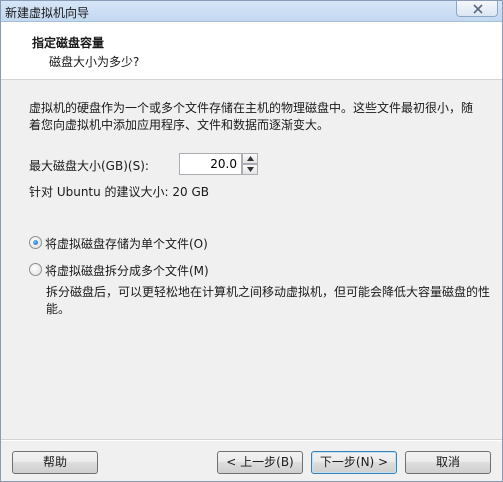 Image resolution: width=503 pixels, height=482 pixels. I want to click on wizard-header: 指定磁盘容量 磁盘大小为多少?, so click(251, 51).